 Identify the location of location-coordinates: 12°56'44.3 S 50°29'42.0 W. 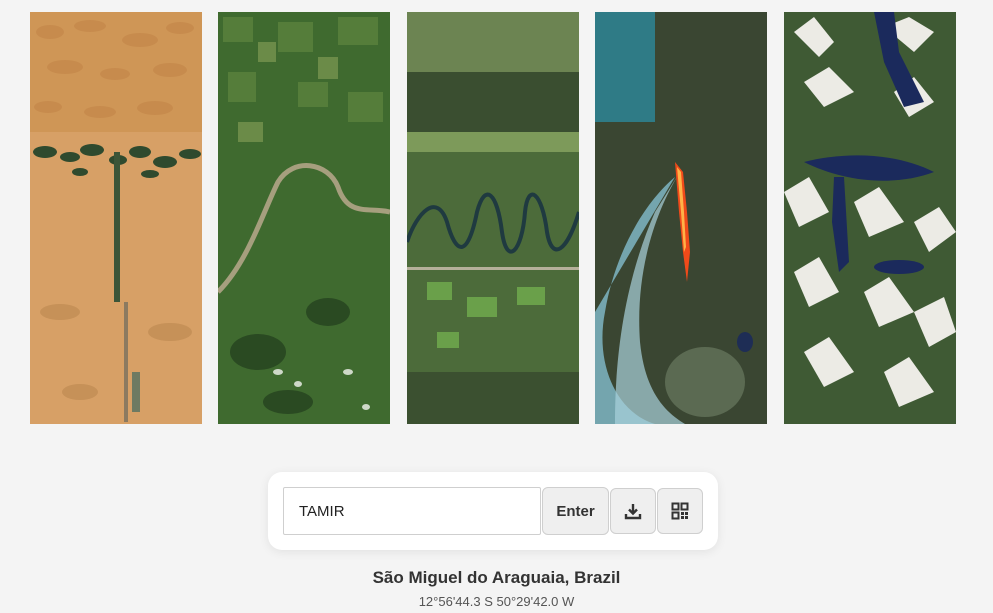
(496, 601).